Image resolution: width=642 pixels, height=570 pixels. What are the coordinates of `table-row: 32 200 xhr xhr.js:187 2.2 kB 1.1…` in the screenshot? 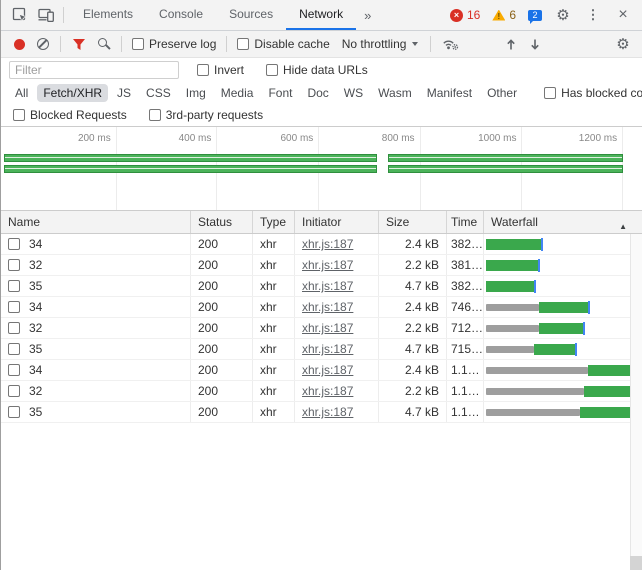 It's located at (315, 391).